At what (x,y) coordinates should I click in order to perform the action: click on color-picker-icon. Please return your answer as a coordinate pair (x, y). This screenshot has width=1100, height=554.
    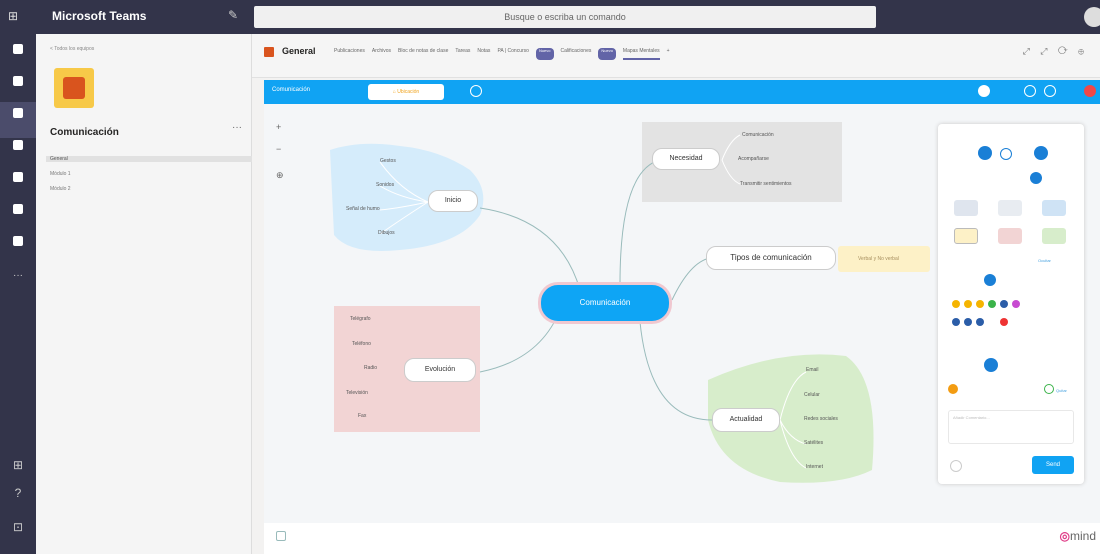
    Looking at the image, I should click on (990, 280).